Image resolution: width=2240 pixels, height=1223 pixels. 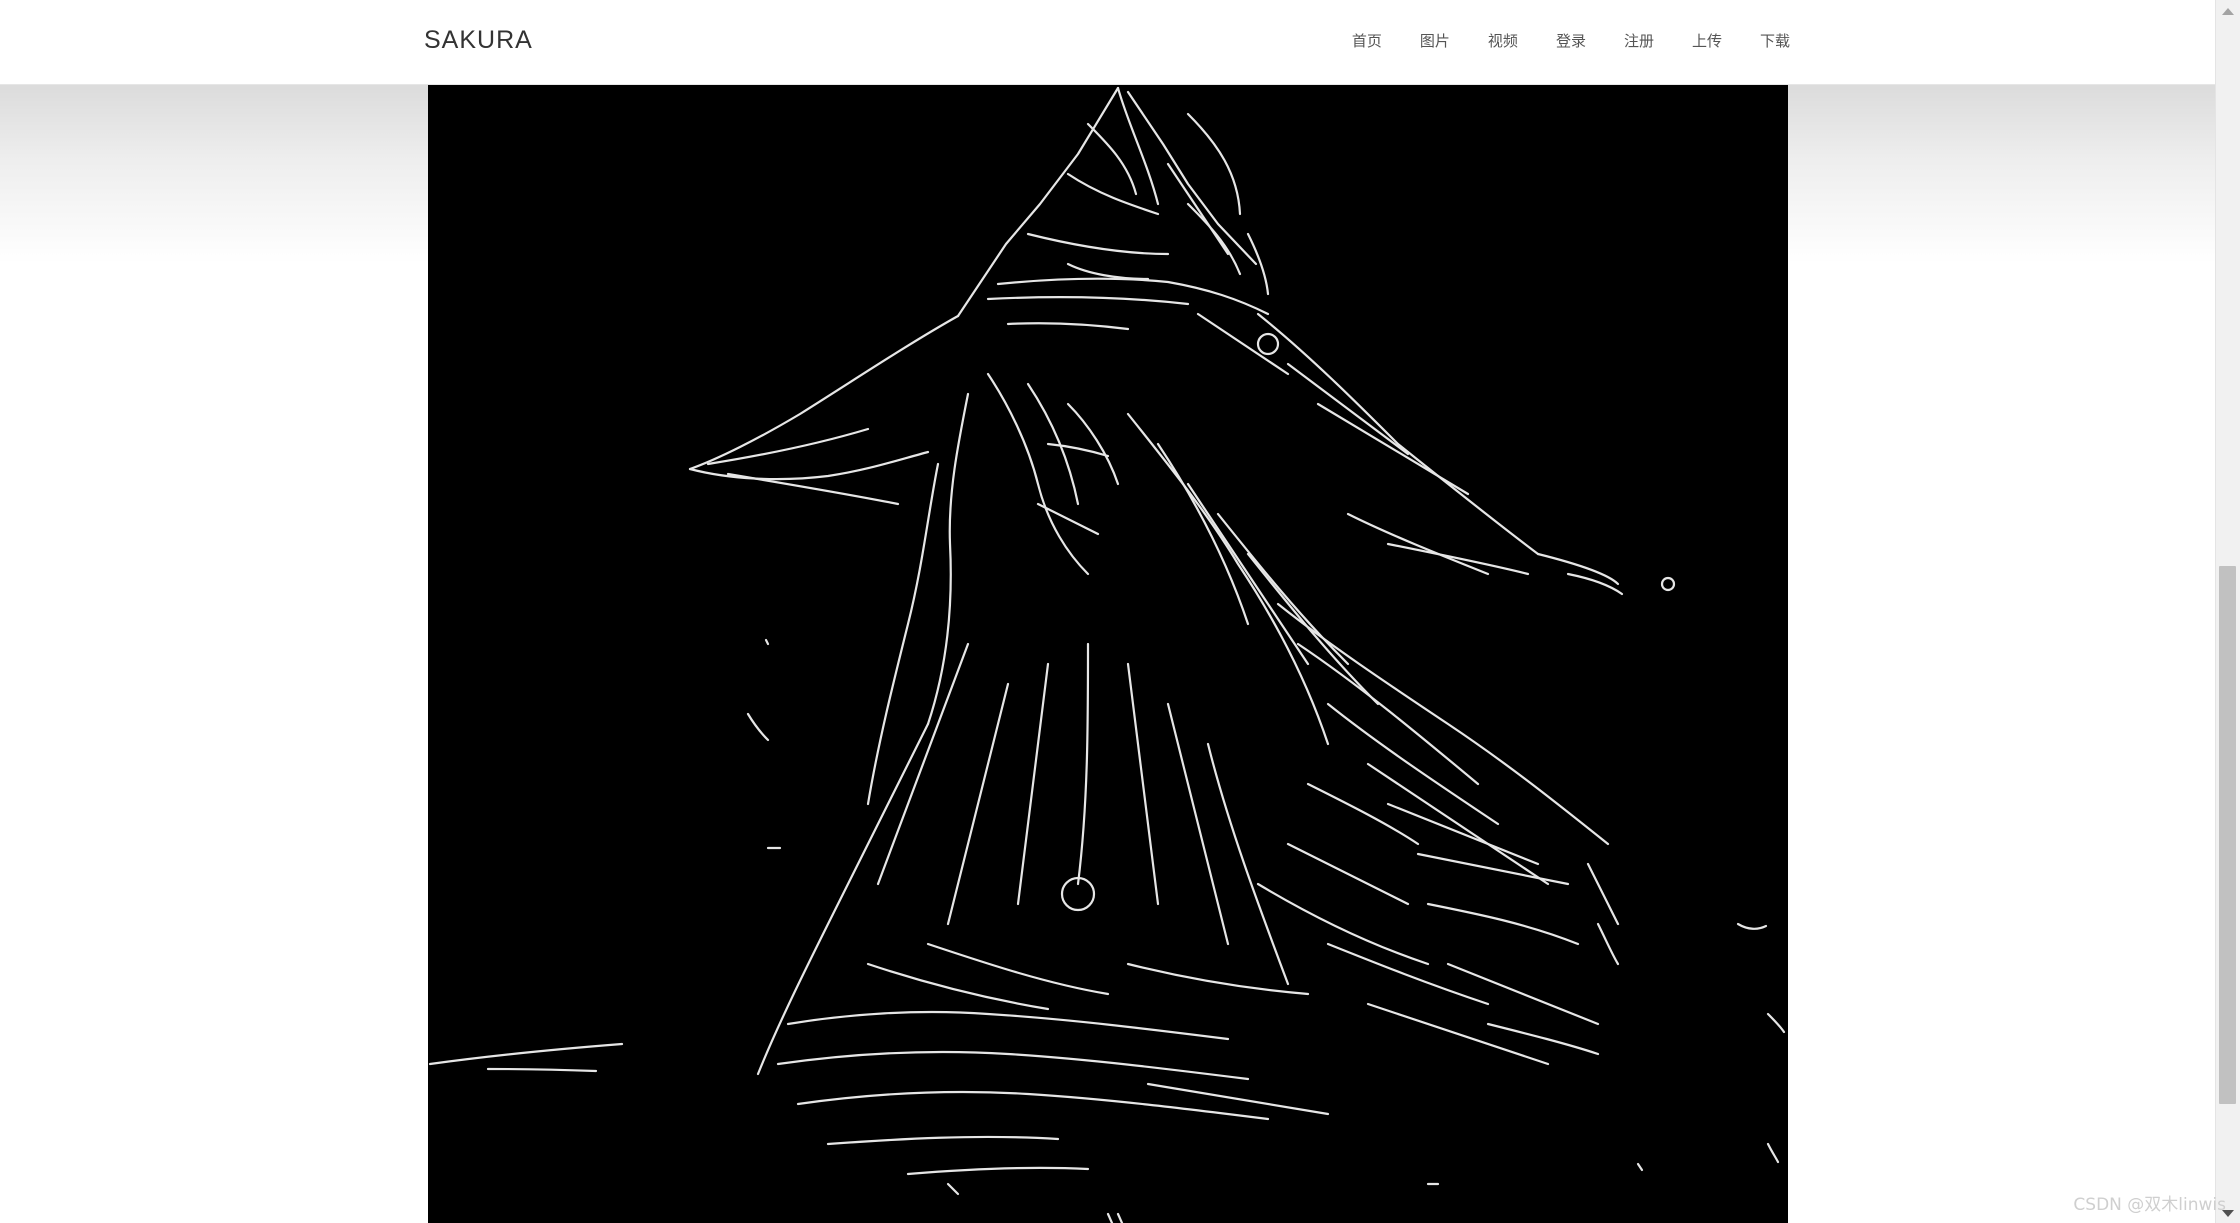 I want to click on nav-item-download: 下载, so click(x=1775, y=40).